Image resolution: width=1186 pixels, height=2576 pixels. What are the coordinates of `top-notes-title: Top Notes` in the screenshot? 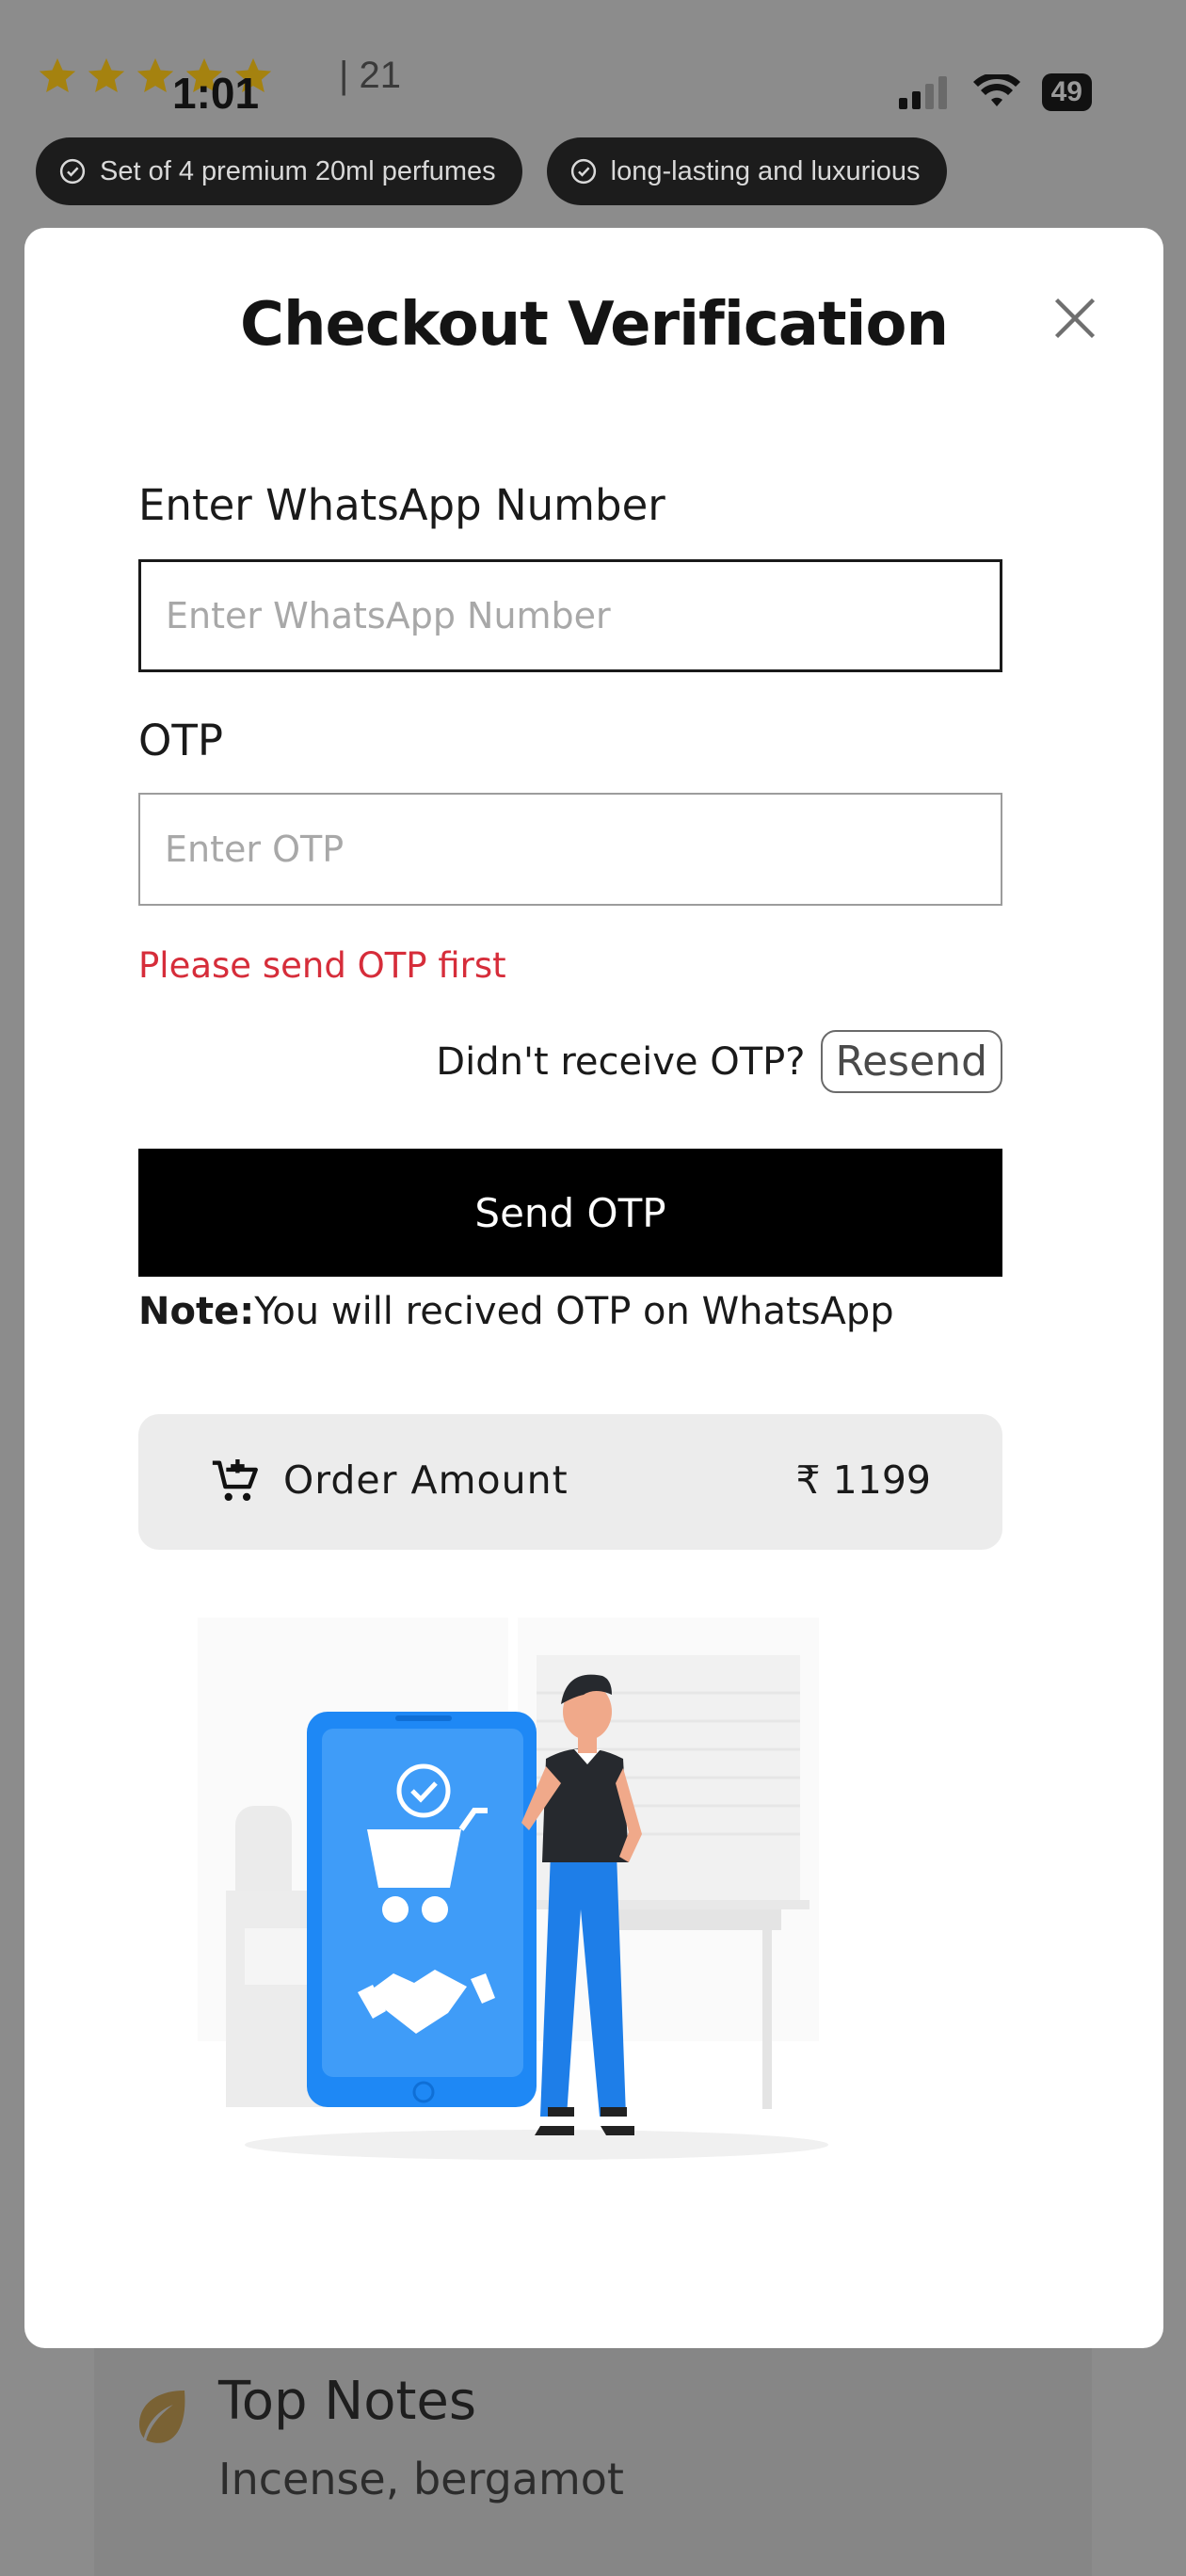 It's located at (347, 2401).